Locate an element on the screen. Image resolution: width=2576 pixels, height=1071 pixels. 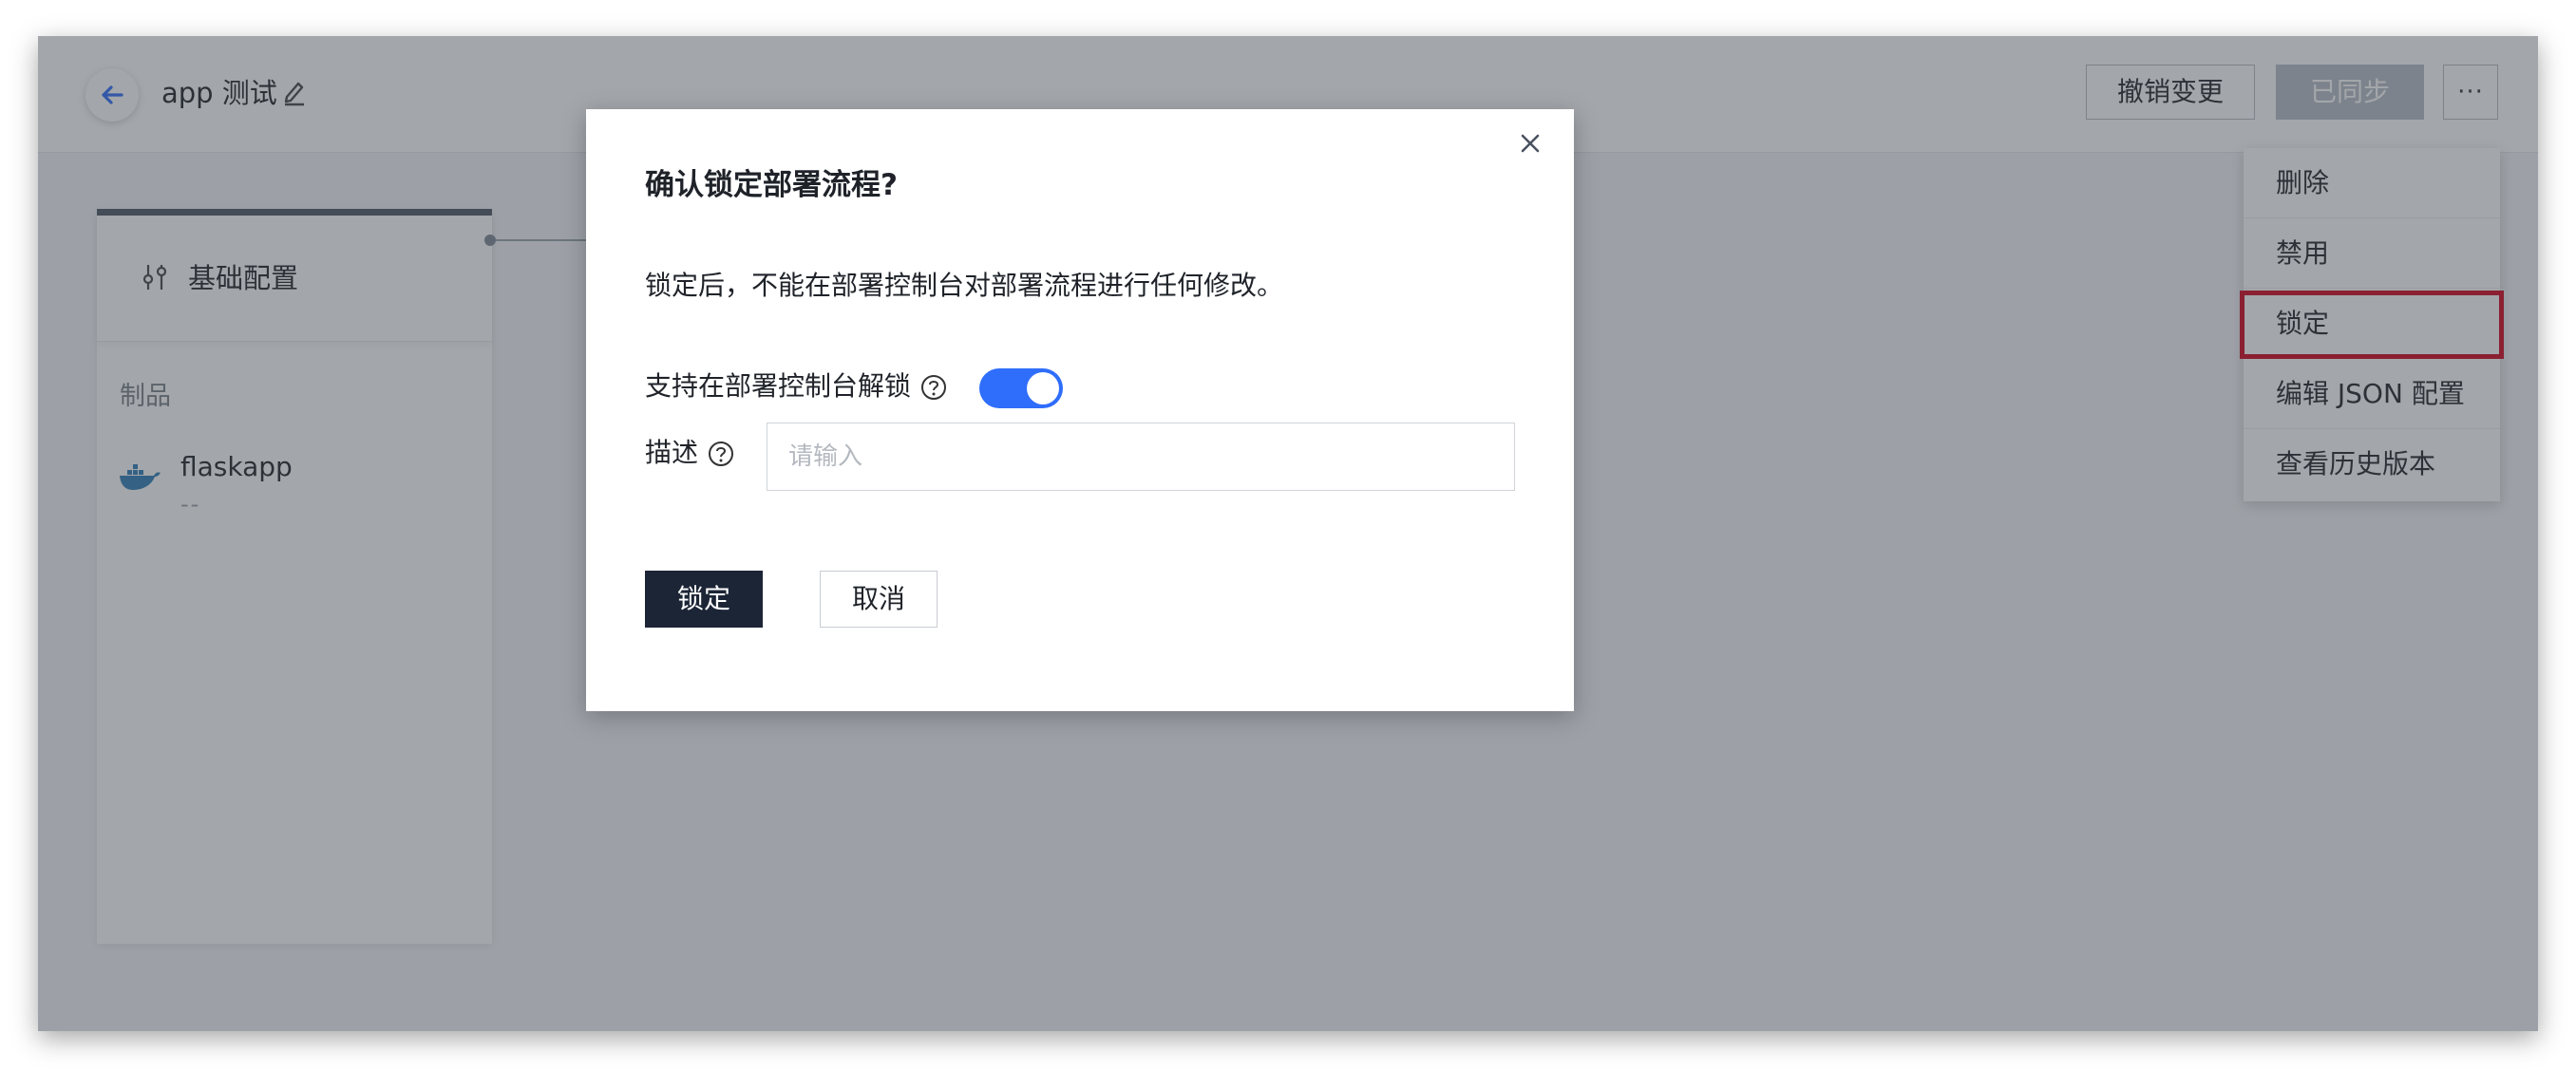
unlock-toggle is located at coordinates (1021, 388).